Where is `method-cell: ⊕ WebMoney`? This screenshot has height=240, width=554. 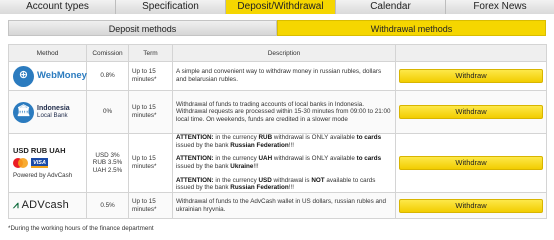 method-cell: ⊕ WebMoney is located at coordinates (47, 76).